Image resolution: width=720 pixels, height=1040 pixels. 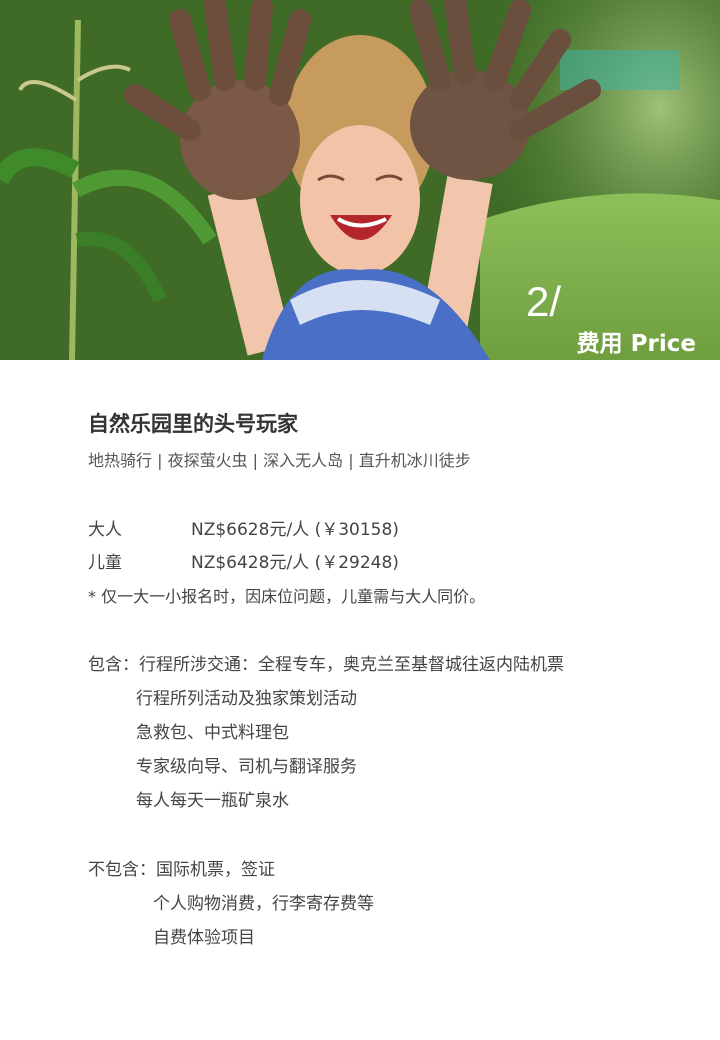 I want to click on list-item: 急救包、中式料理包, so click(x=212, y=733).